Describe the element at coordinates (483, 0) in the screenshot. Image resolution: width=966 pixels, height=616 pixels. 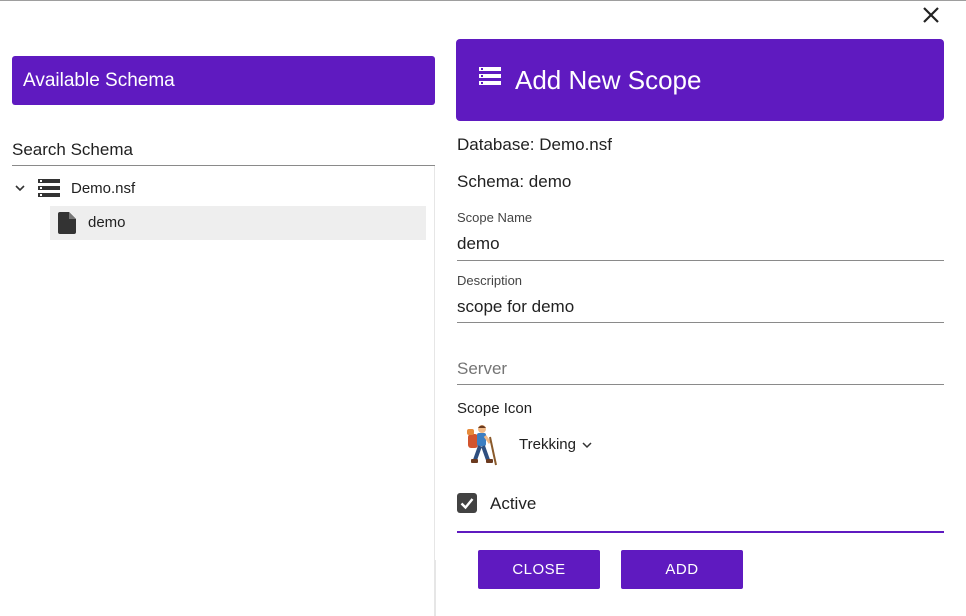
I see `top-border` at that location.